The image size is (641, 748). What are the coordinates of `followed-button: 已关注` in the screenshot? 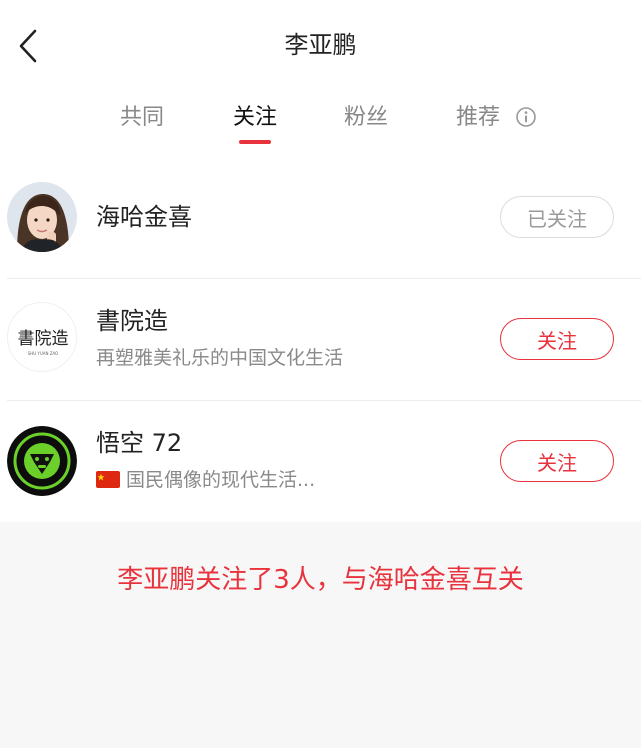 It's located at (557, 217).